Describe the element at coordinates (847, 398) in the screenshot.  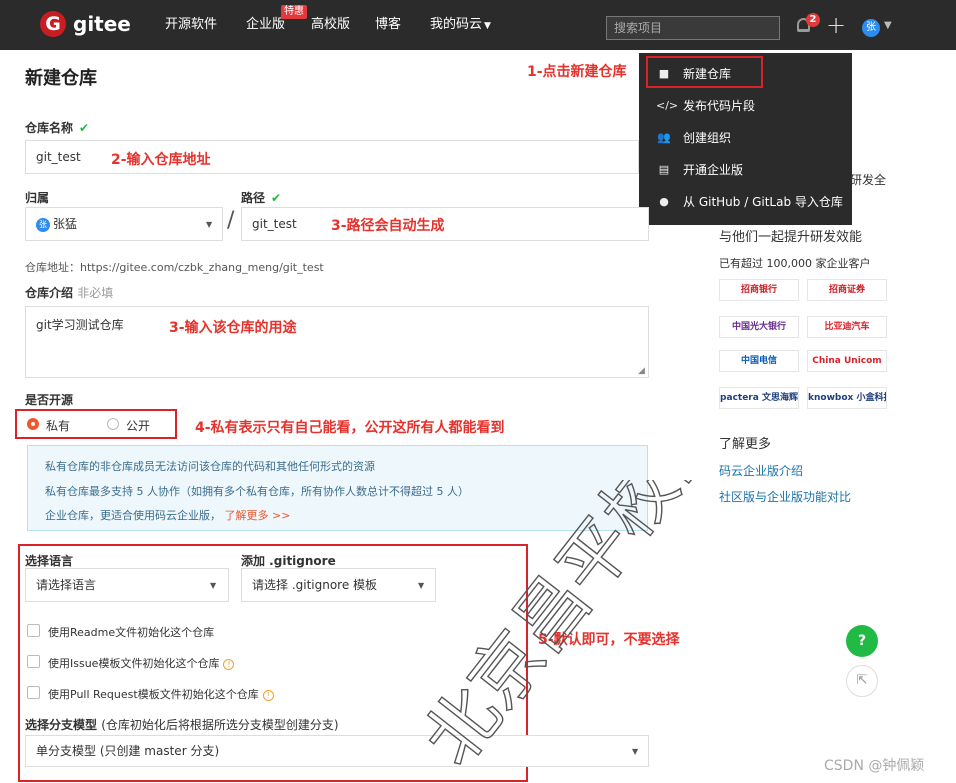
I see `logo-knowbox: knowbox 小盒科技` at that location.